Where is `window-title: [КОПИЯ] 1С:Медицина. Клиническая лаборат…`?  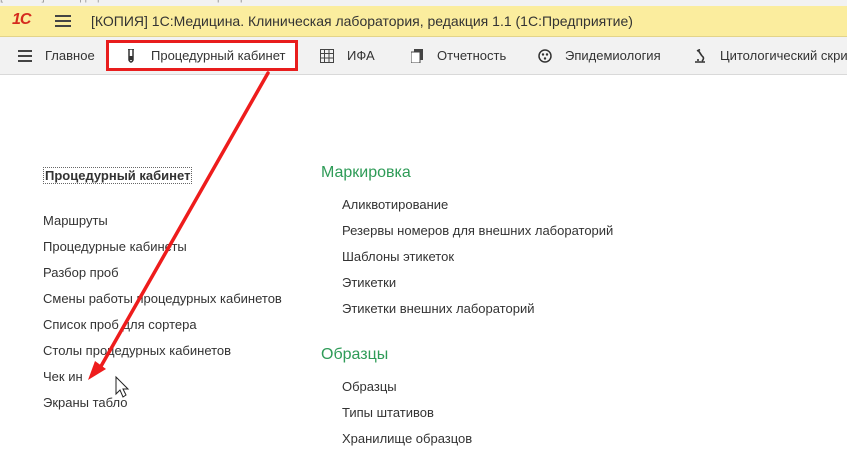 window-title: [КОПИЯ] 1С:Медицина. Клиническая лаборат… is located at coordinates (362, 21).